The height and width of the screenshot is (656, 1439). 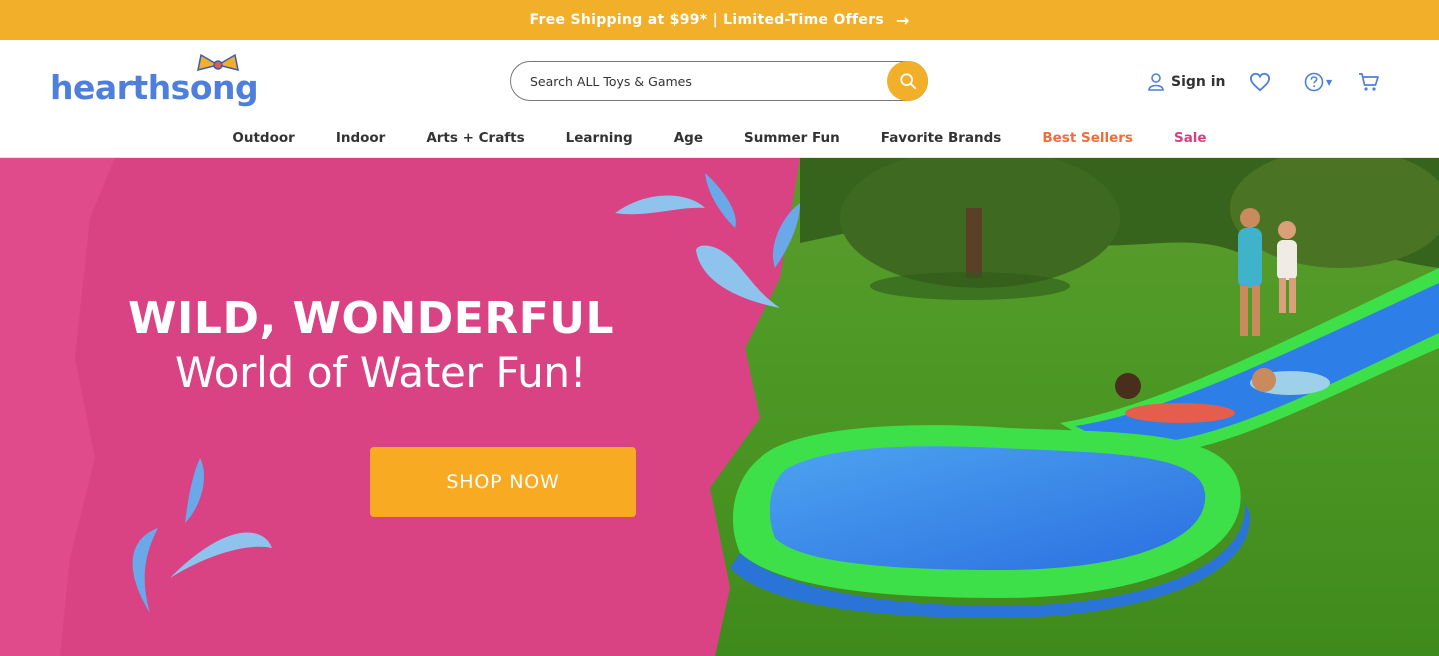 I want to click on nav-item-learning: Learning, so click(x=599, y=135).